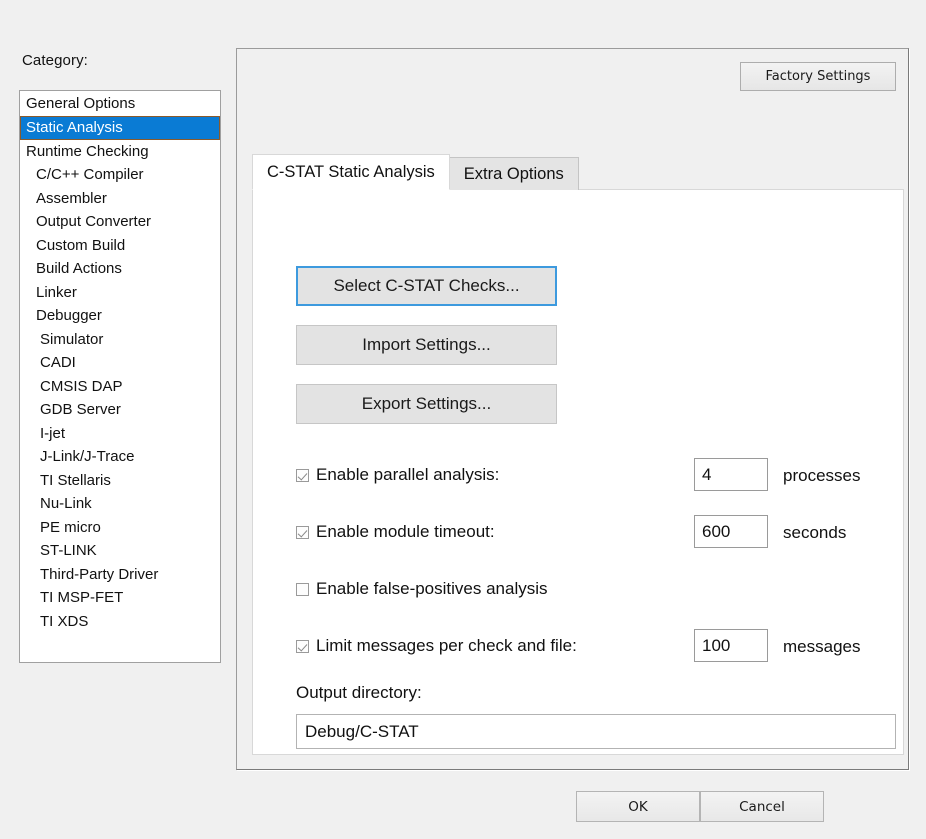 Image resolution: width=926 pixels, height=839 pixels. What do you see at coordinates (120, 622) in the screenshot?
I see `category-item: TI XDS` at bounding box center [120, 622].